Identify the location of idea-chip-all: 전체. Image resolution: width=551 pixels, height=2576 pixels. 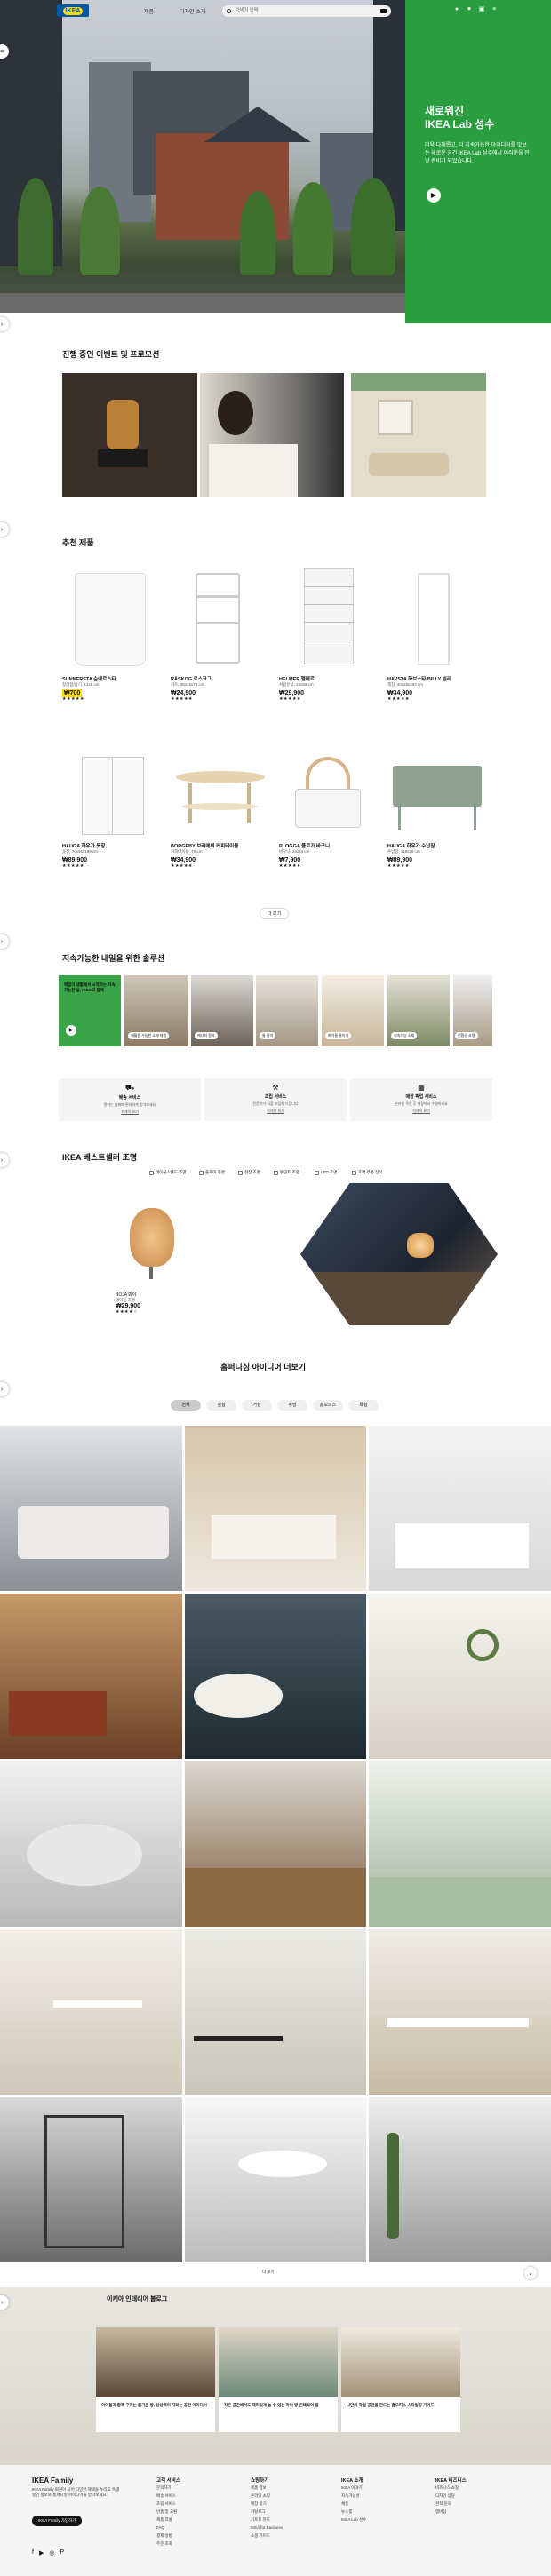
(186, 1405).